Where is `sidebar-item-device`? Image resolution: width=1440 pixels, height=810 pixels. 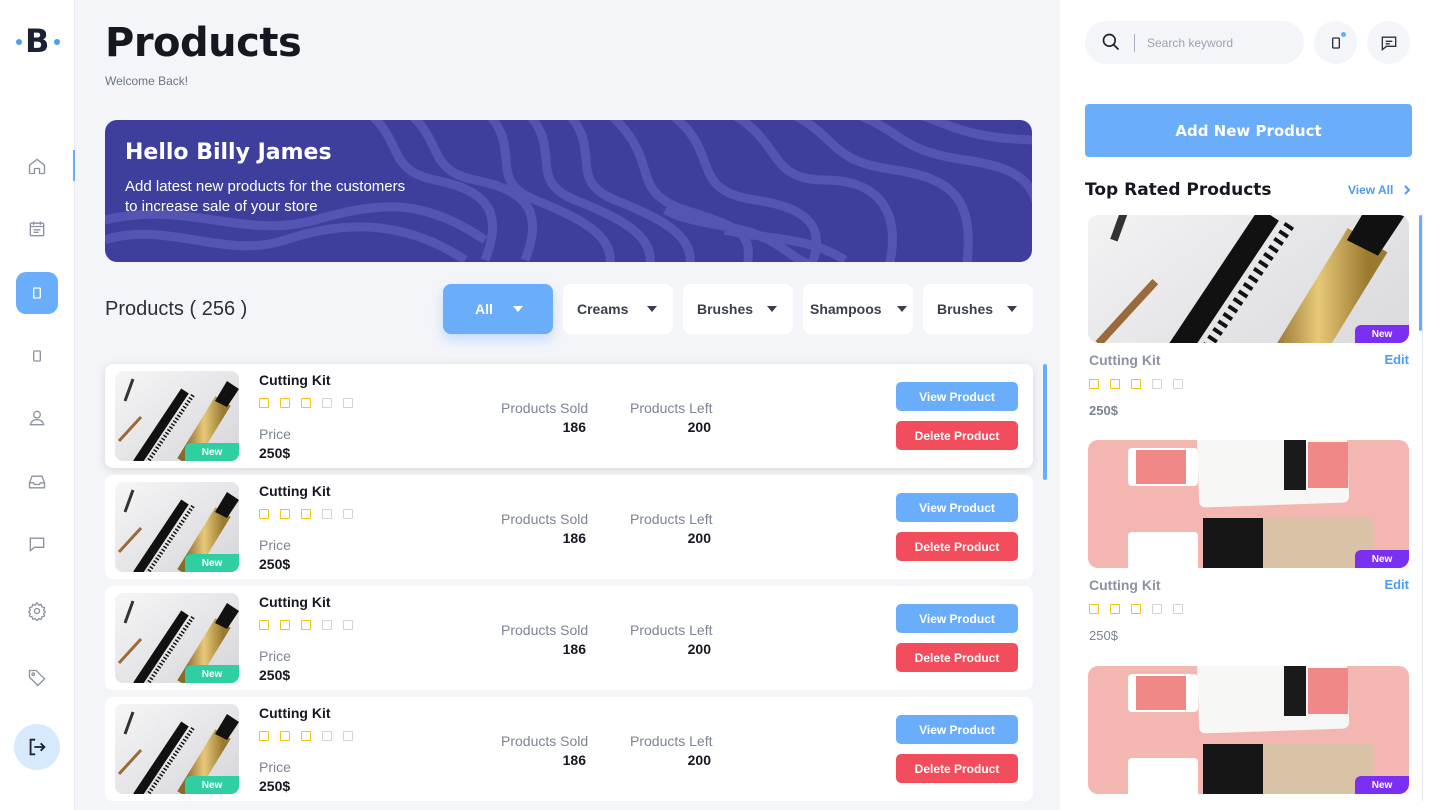 sidebar-item-device is located at coordinates (37, 356).